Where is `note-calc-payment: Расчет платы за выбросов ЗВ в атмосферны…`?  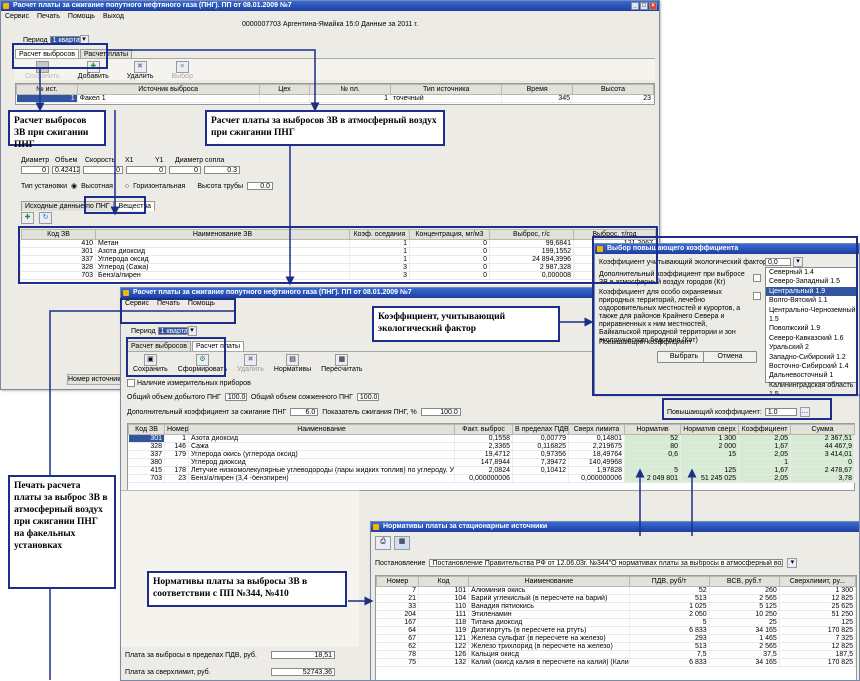
note-calc-payment: Расчет платы за выбросов ЗВ в атмосферны… is located at coordinates (325, 128).